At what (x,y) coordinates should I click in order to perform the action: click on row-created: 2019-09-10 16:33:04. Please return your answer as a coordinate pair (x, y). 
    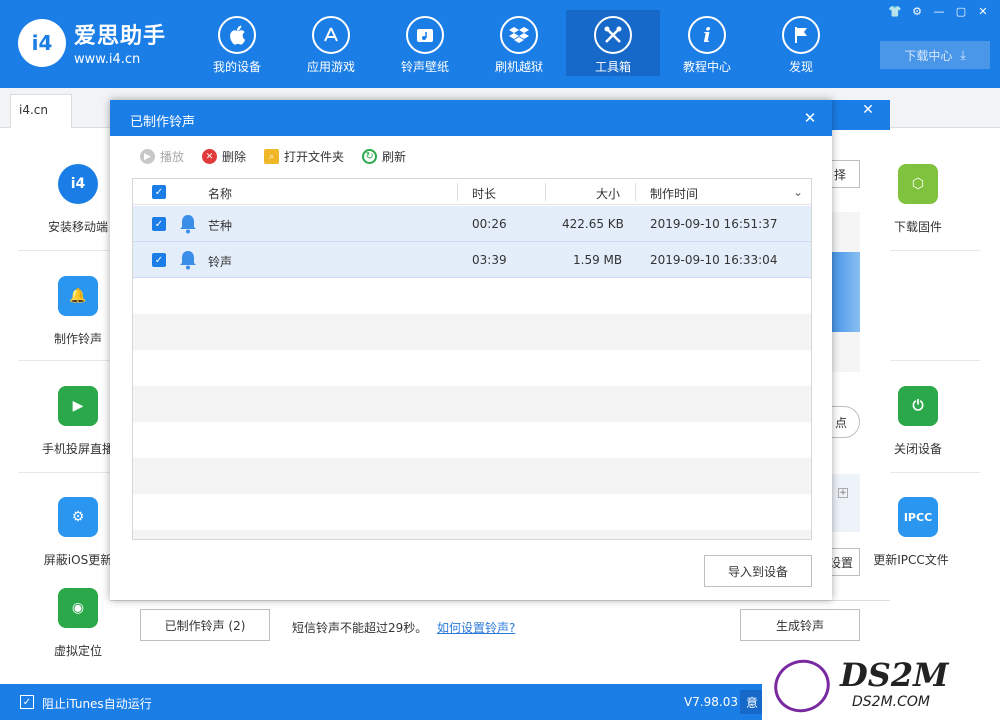
    Looking at the image, I should click on (714, 260).